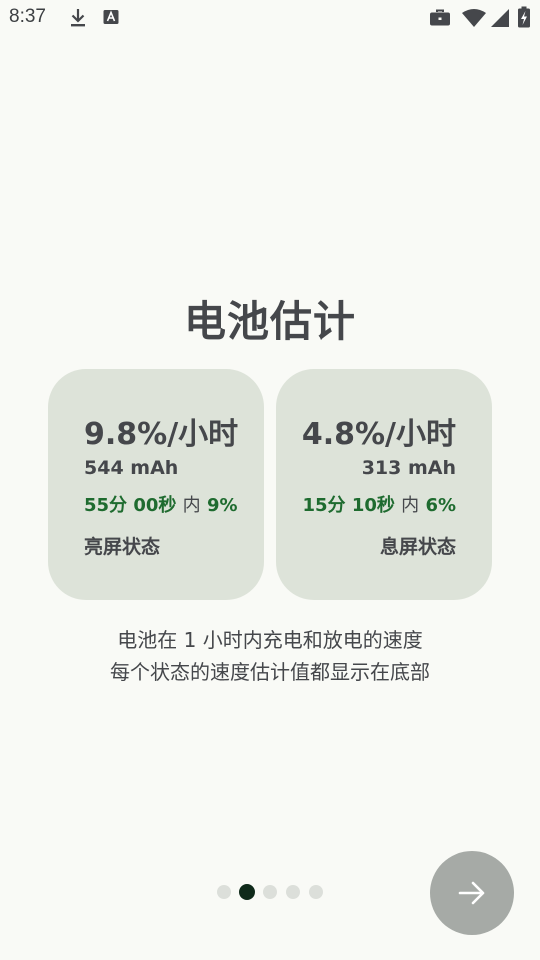 Image resolution: width=540 pixels, height=960 pixels. I want to click on screen-on-rate: 9.8%/小时, so click(161, 434).